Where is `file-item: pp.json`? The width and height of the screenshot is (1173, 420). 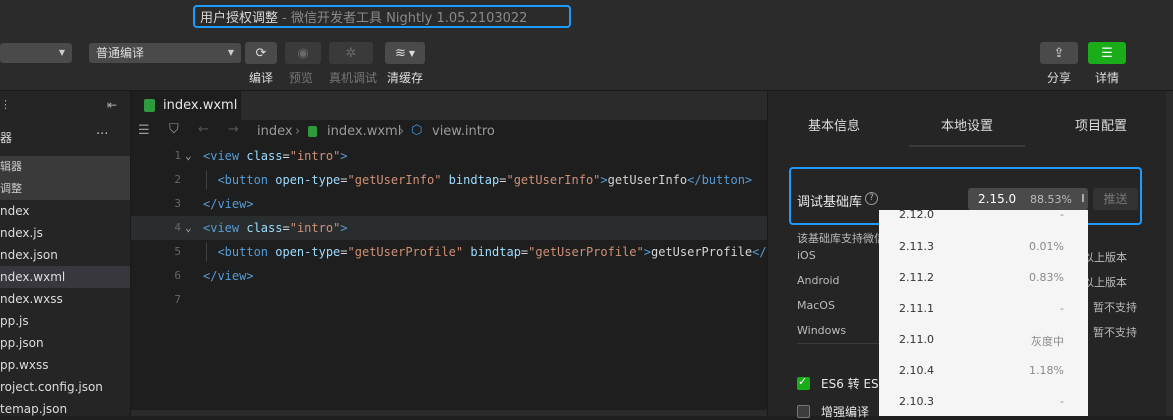 file-item: pp.json is located at coordinates (65, 343).